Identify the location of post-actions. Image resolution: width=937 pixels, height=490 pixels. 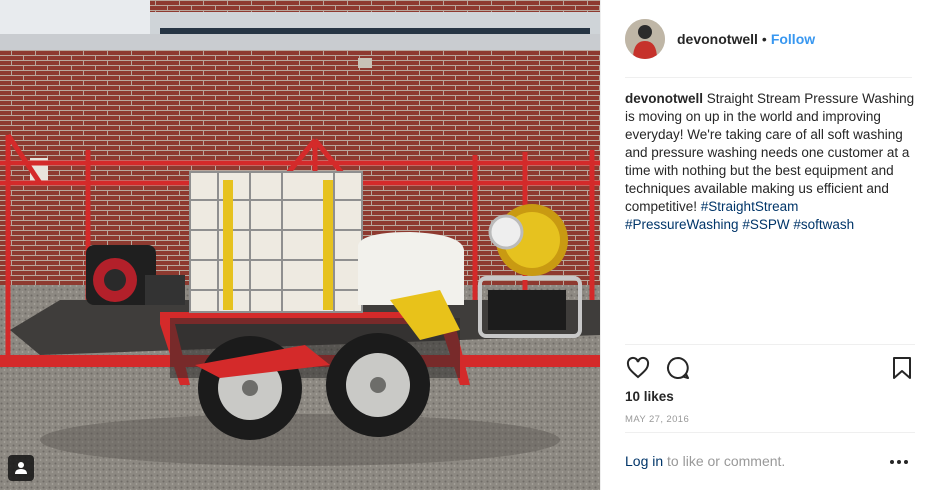
(770, 369).